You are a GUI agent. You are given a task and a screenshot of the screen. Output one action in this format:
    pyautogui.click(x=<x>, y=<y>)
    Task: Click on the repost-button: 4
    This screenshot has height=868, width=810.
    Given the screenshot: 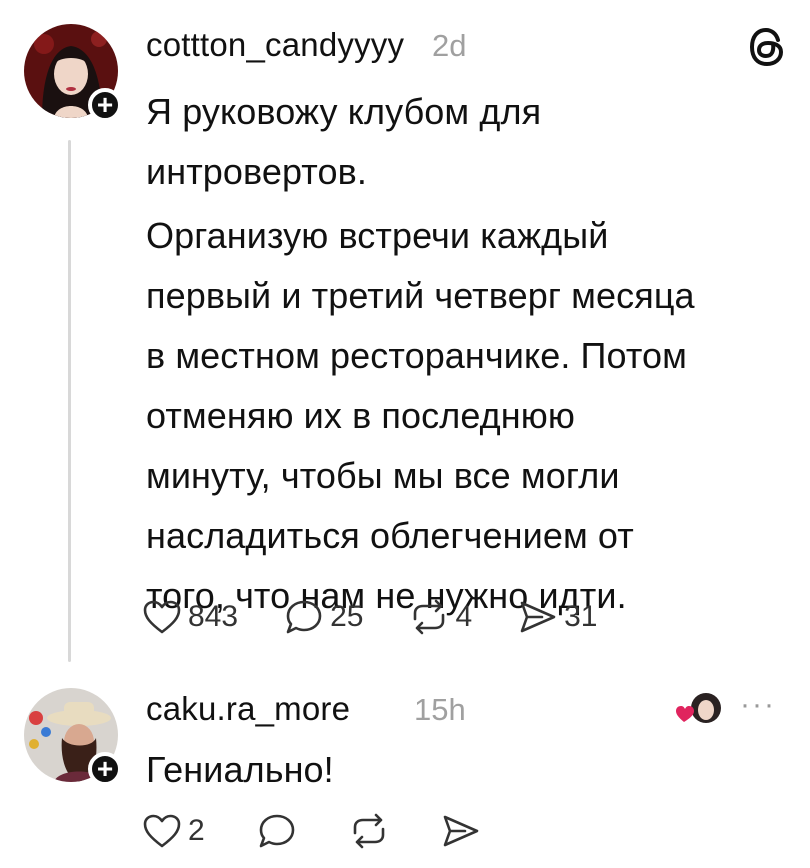 What is the action you would take?
    pyautogui.click(x=440, y=617)
    